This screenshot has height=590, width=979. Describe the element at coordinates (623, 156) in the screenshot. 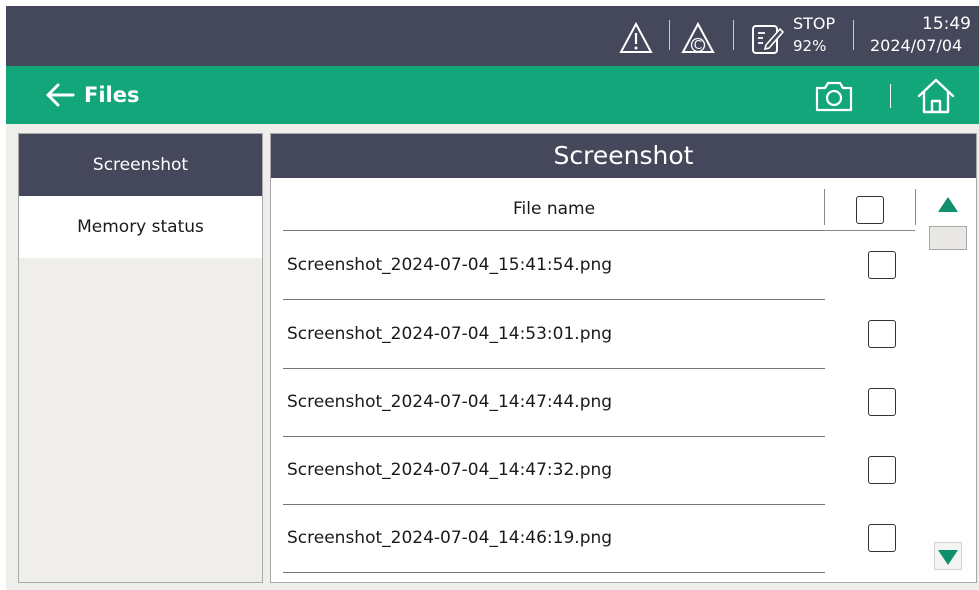

I see `panel-title: Screenshot` at that location.